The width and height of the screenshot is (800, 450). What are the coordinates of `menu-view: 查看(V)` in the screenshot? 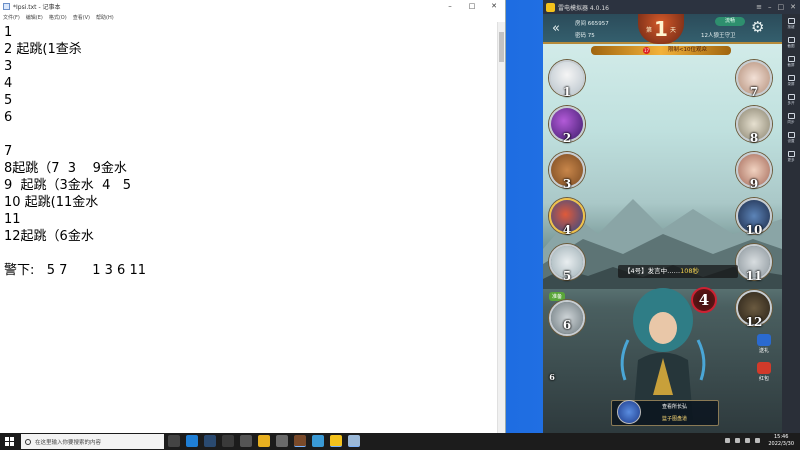 It's located at (81, 17).